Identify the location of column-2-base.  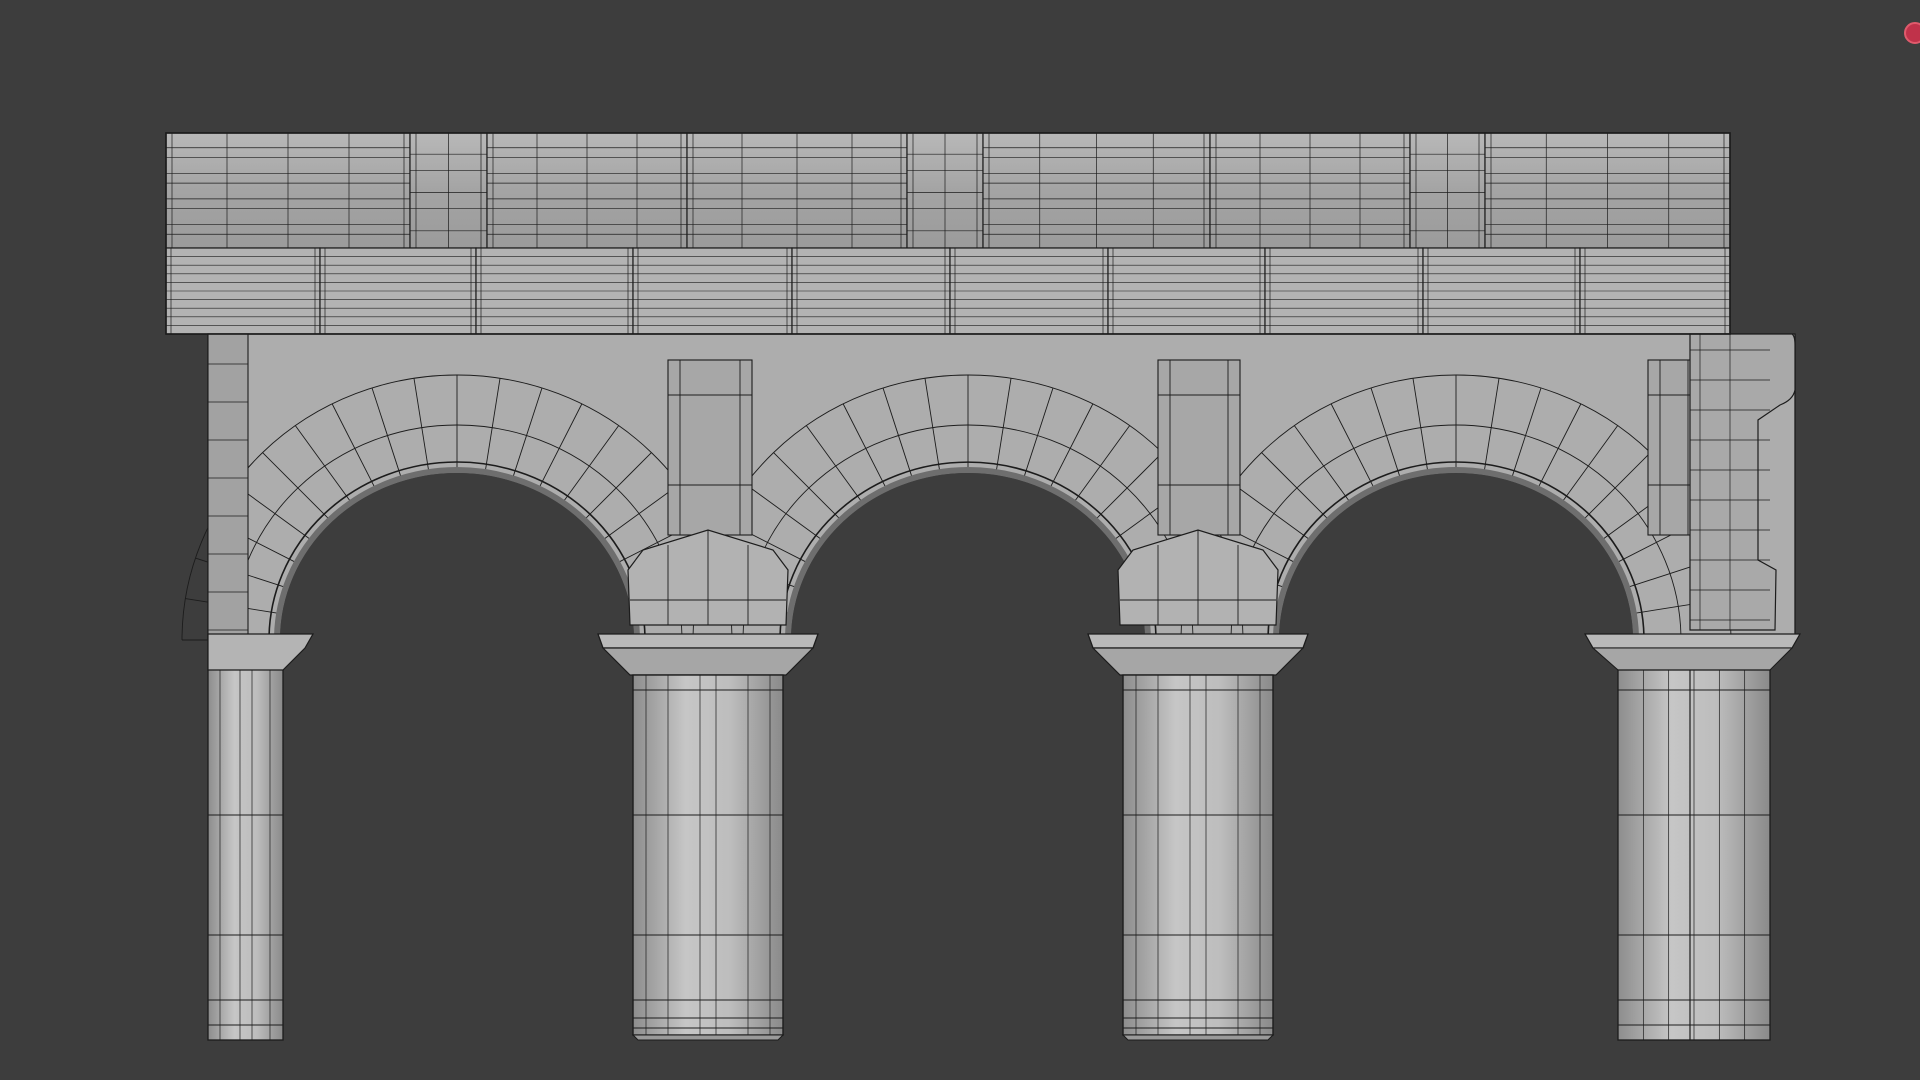
(1198, 1037).